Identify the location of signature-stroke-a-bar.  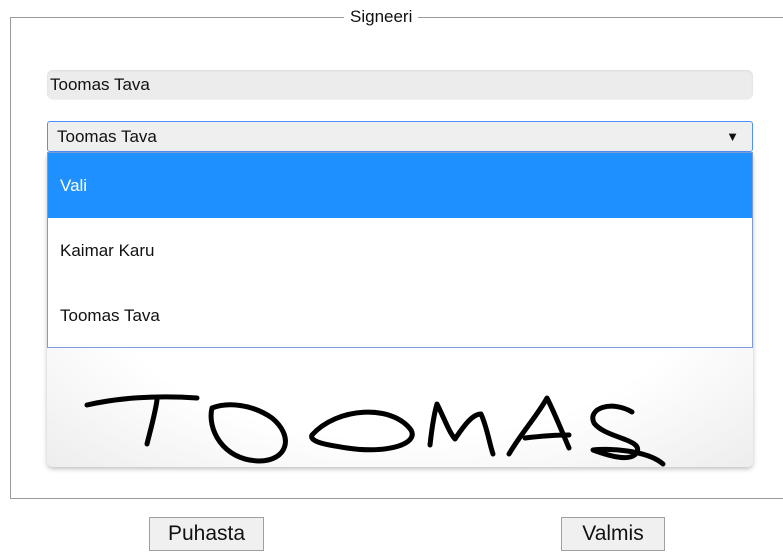
(547, 436).